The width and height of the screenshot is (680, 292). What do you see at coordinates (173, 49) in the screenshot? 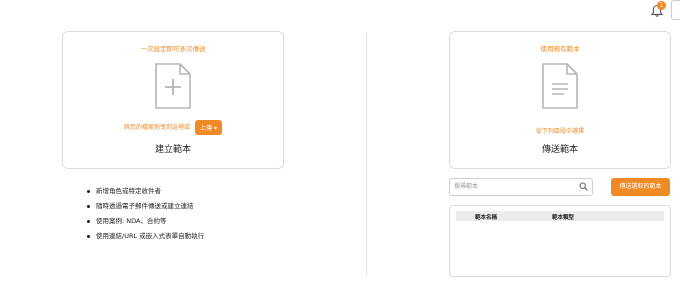
I see `create-card-subtitle: 一次設定即可多次傳送` at bounding box center [173, 49].